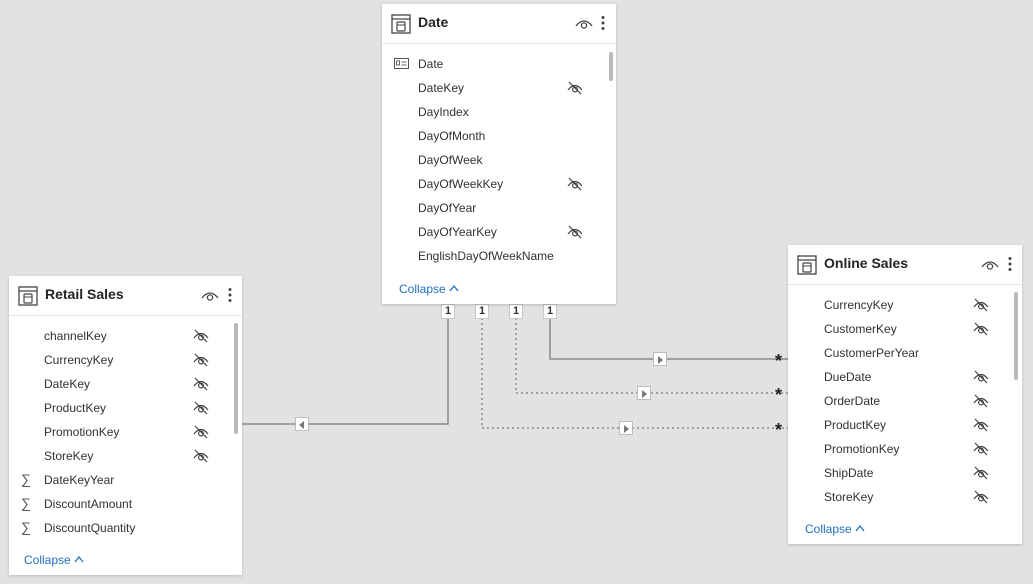 The width and height of the screenshot is (1033, 584). I want to click on chevron-up-icon, so click(860, 528).